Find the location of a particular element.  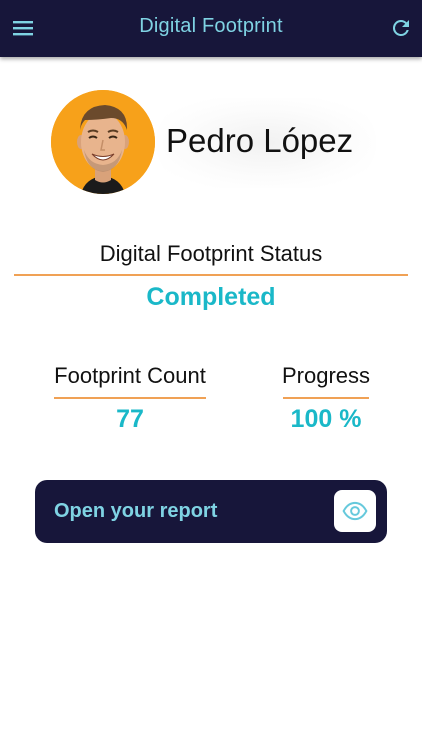

footprint-count-value: 77 is located at coordinates (130, 419).